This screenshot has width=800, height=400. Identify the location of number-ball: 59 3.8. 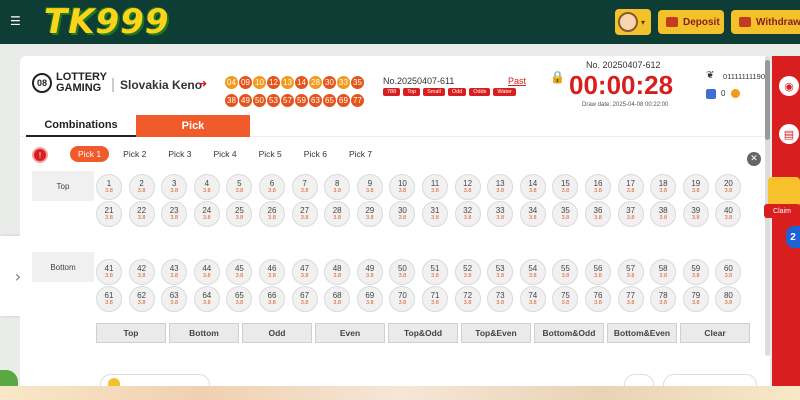
(695, 272).